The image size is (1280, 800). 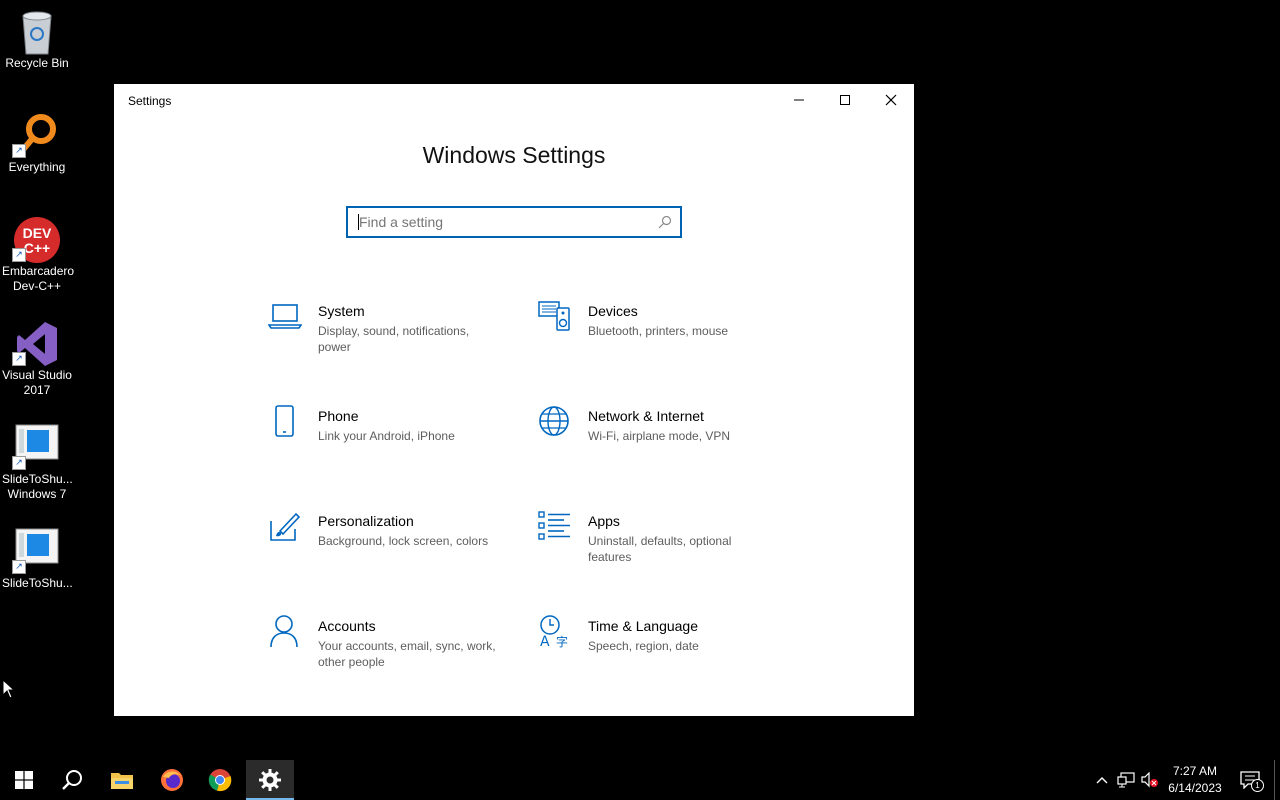 I want to click on phone-icon, so click(x=286, y=422).